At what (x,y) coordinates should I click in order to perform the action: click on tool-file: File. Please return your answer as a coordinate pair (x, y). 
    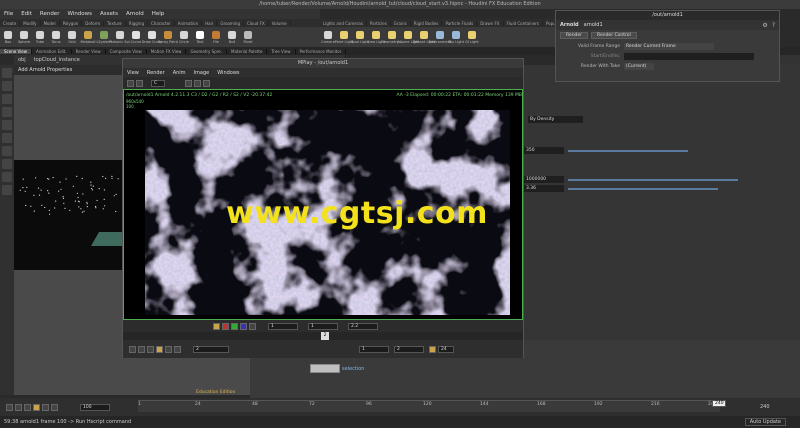
    Looking at the image, I should click on (216, 37).